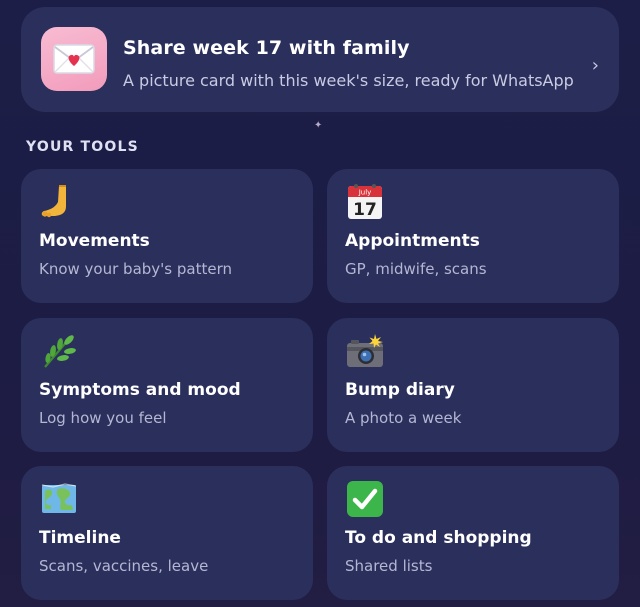  I want to click on tool-card-symptoms-mood: Symptoms and mood Log how you feel, so click(167, 385).